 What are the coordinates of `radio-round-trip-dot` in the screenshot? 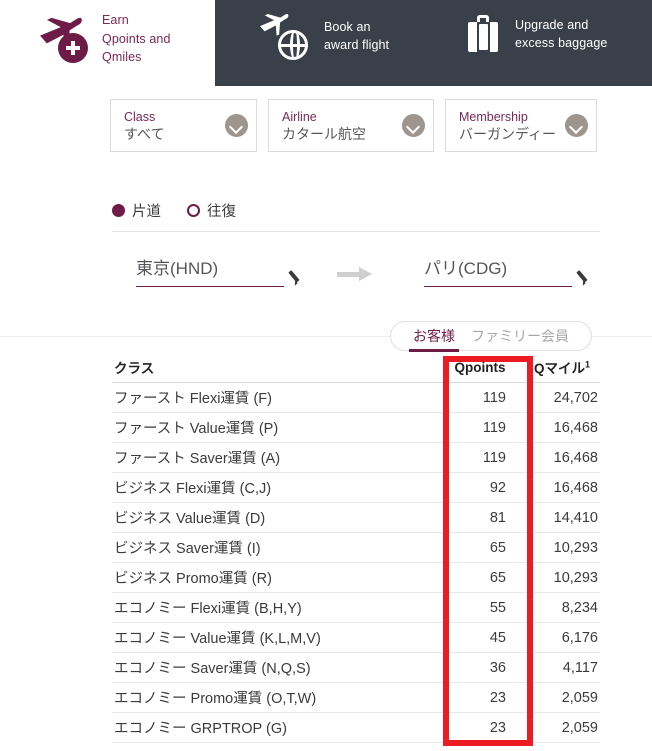 It's located at (193, 210).